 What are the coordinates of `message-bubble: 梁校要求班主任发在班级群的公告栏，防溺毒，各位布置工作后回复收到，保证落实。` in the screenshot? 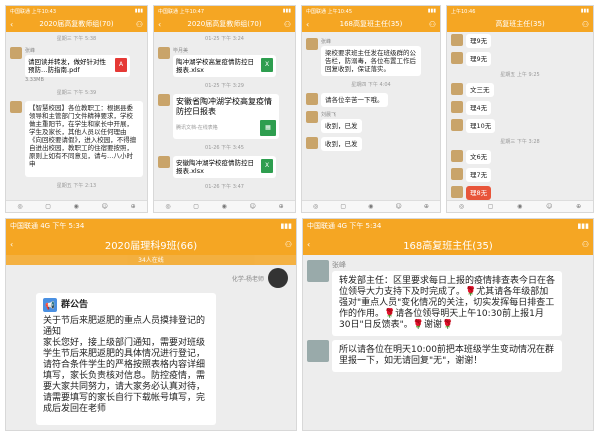 It's located at (371, 61).